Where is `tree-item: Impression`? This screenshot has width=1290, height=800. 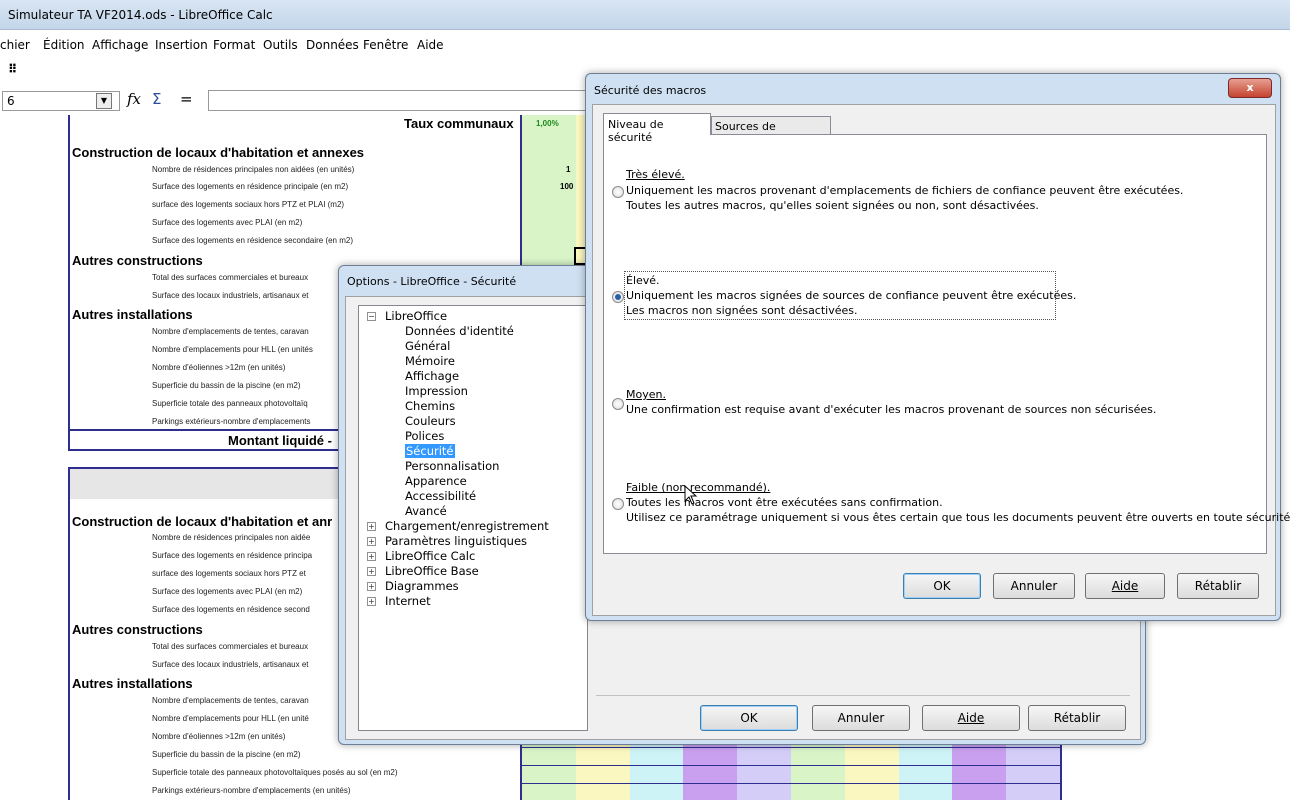
tree-item: Impression is located at coordinates (436, 391).